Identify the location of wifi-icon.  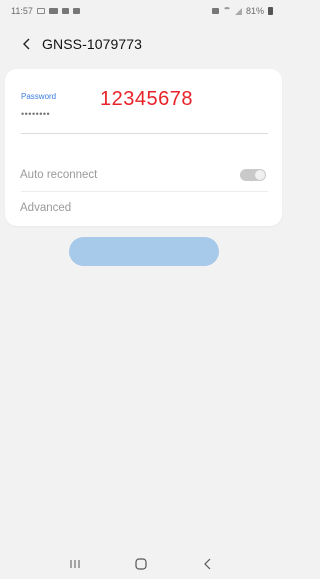
(226, 11).